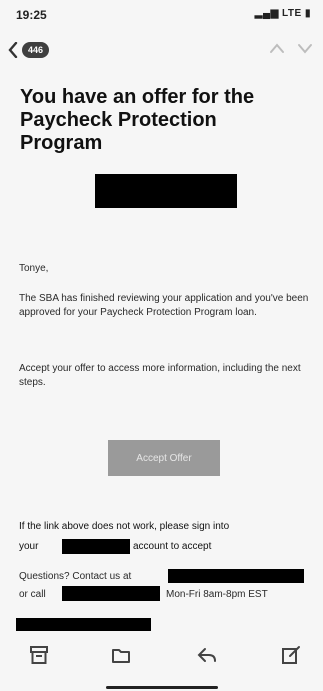  I want to click on status-indicators: ▂▄▆ LTE ▮, so click(283, 13).